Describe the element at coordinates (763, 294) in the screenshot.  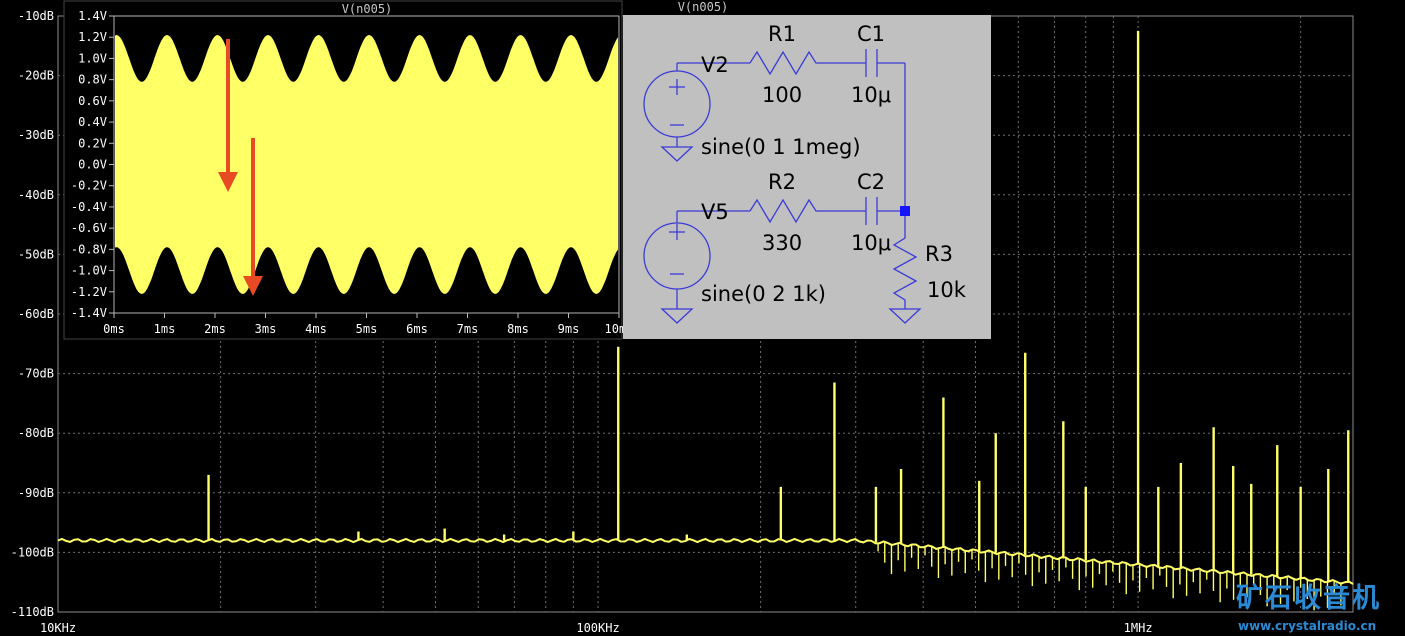
I see `source-v5-value: sine(0 2 1k)` at that location.